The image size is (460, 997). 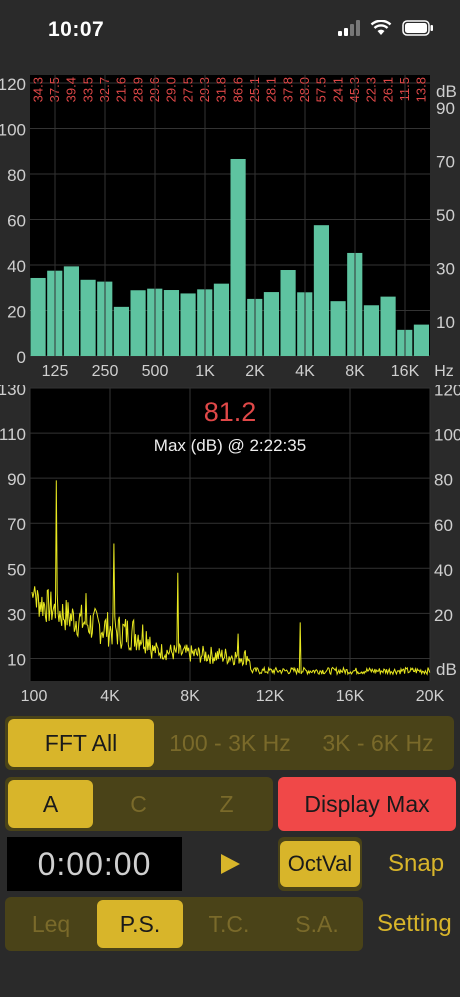 I want to click on tab-fft-all: FFT All, so click(x=81, y=743).